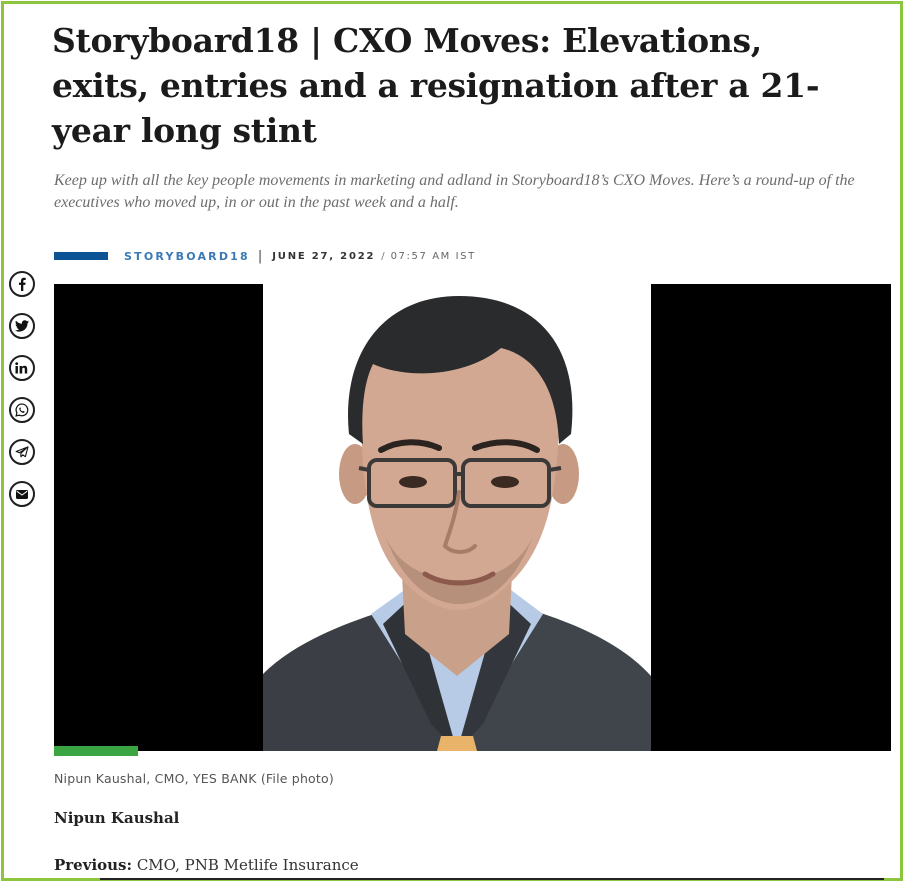 The width and height of the screenshot is (904, 882). I want to click on telegram-icon, so click(22, 452).